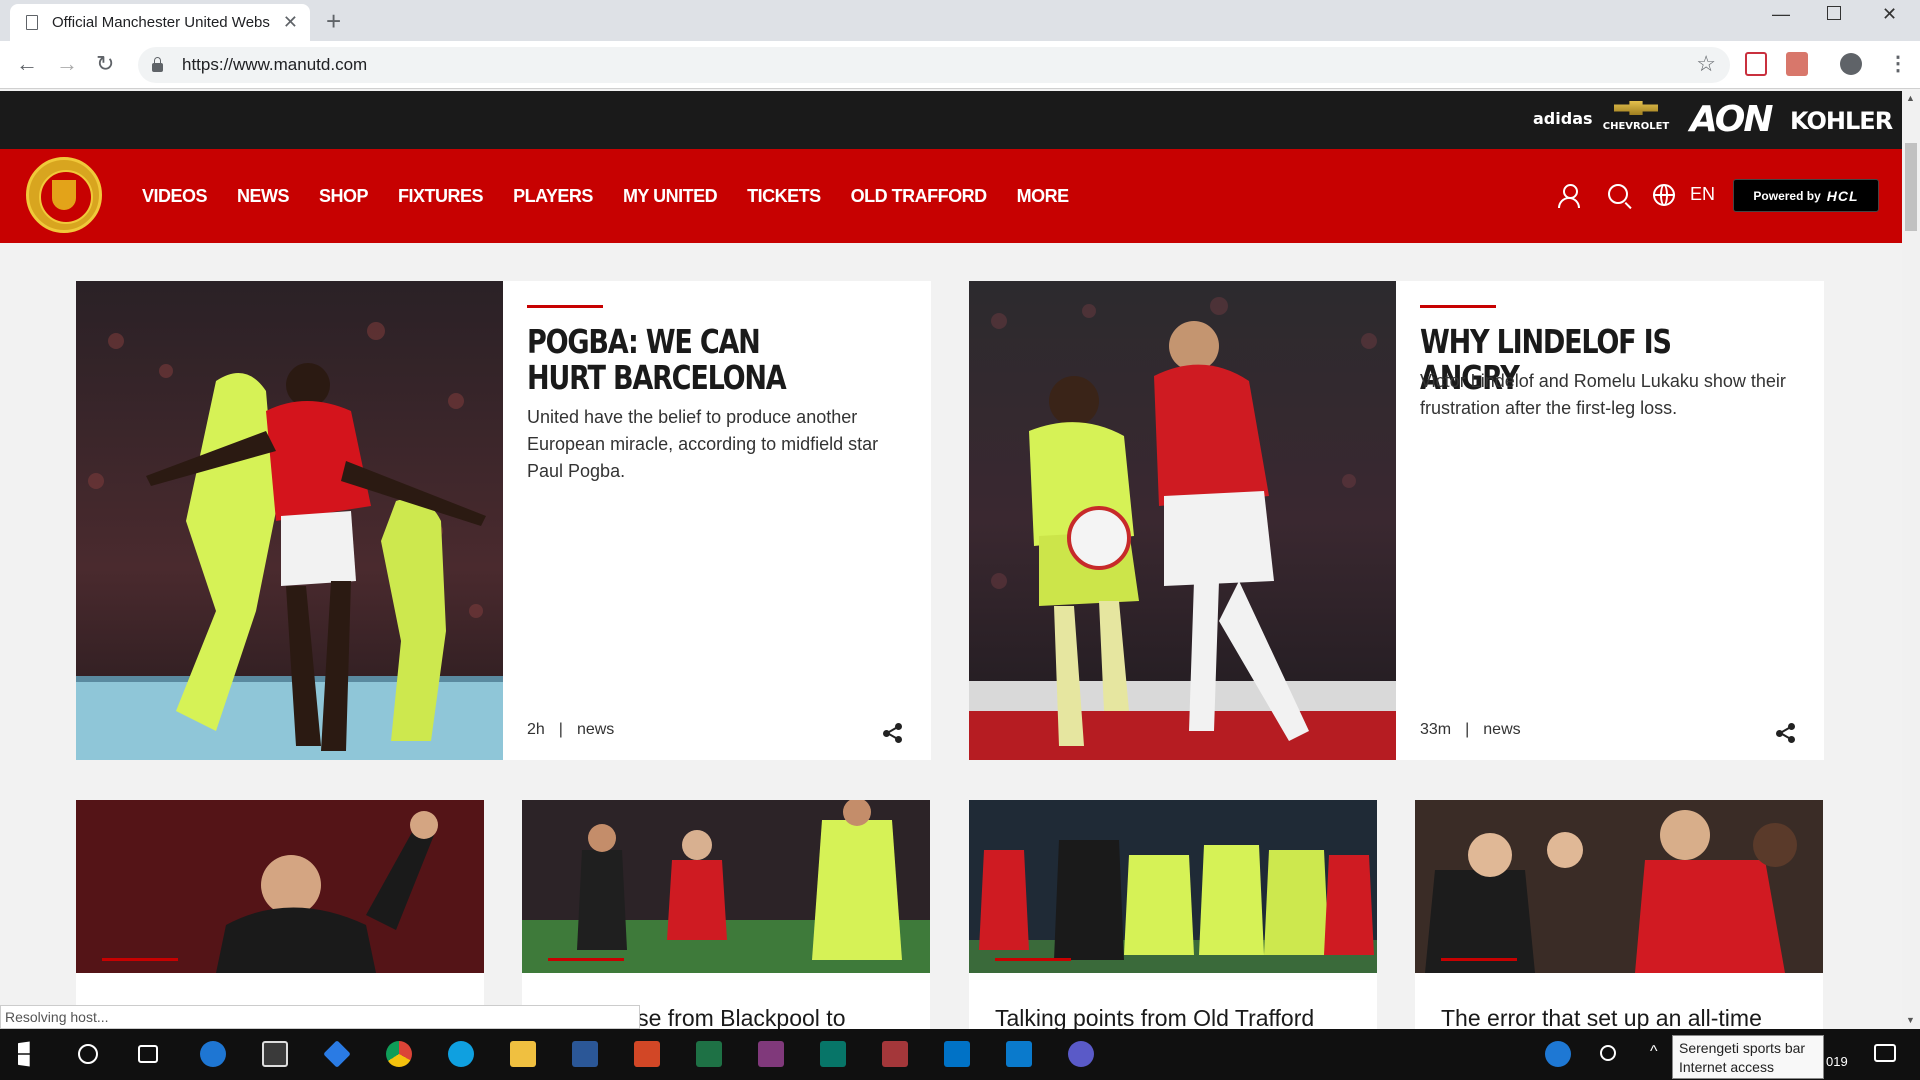  Describe the element at coordinates (1911, 560) in the screenshot. I see `page-scrollbar: ▲ ▼` at that location.